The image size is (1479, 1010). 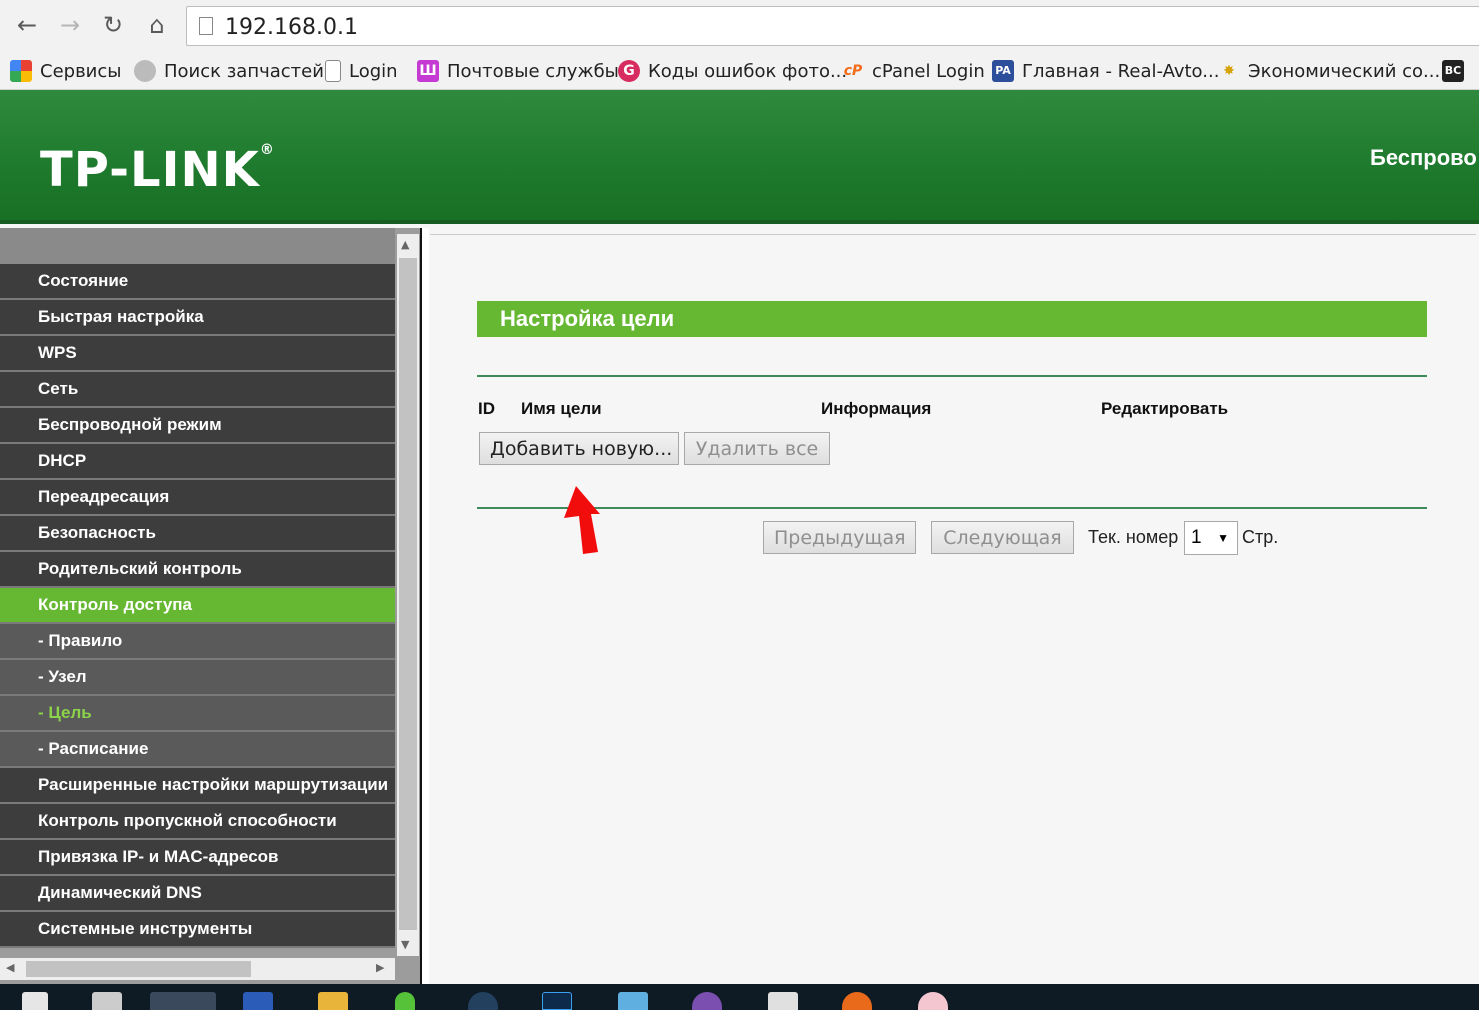 What do you see at coordinates (783, 1001) in the screenshot?
I see `calculator-icon` at bounding box center [783, 1001].